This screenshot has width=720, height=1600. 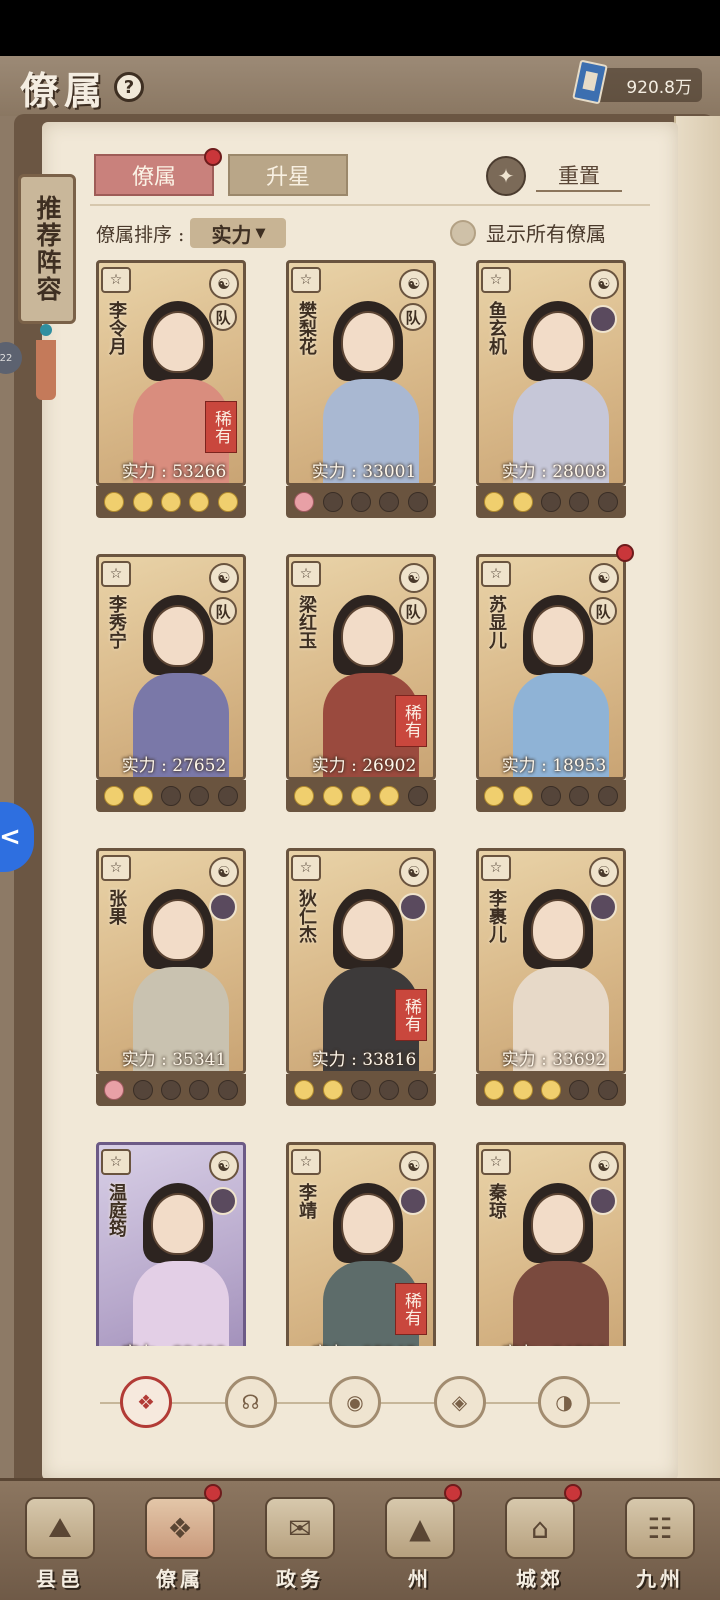 What do you see at coordinates (361, 961) in the screenshot?
I see `portrait-frame: ☆ ☯ 狄仁杰 稀有 实力 : 33816` at bounding box center [361, 961].